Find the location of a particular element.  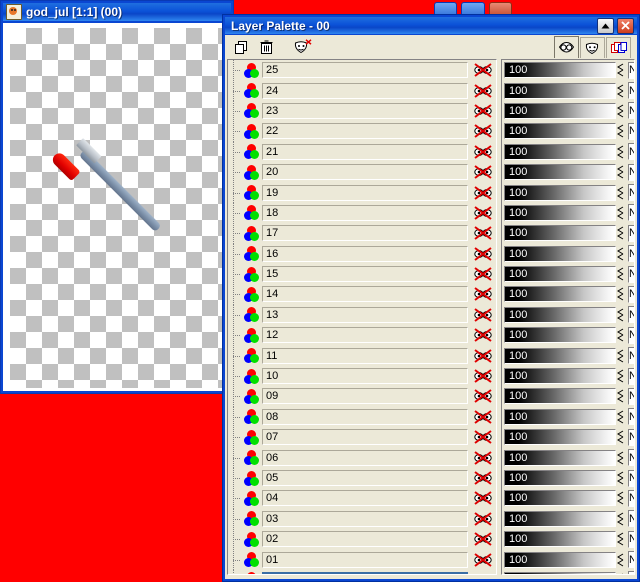

layer-name-field: 15 is located at coordinates (365, 274).